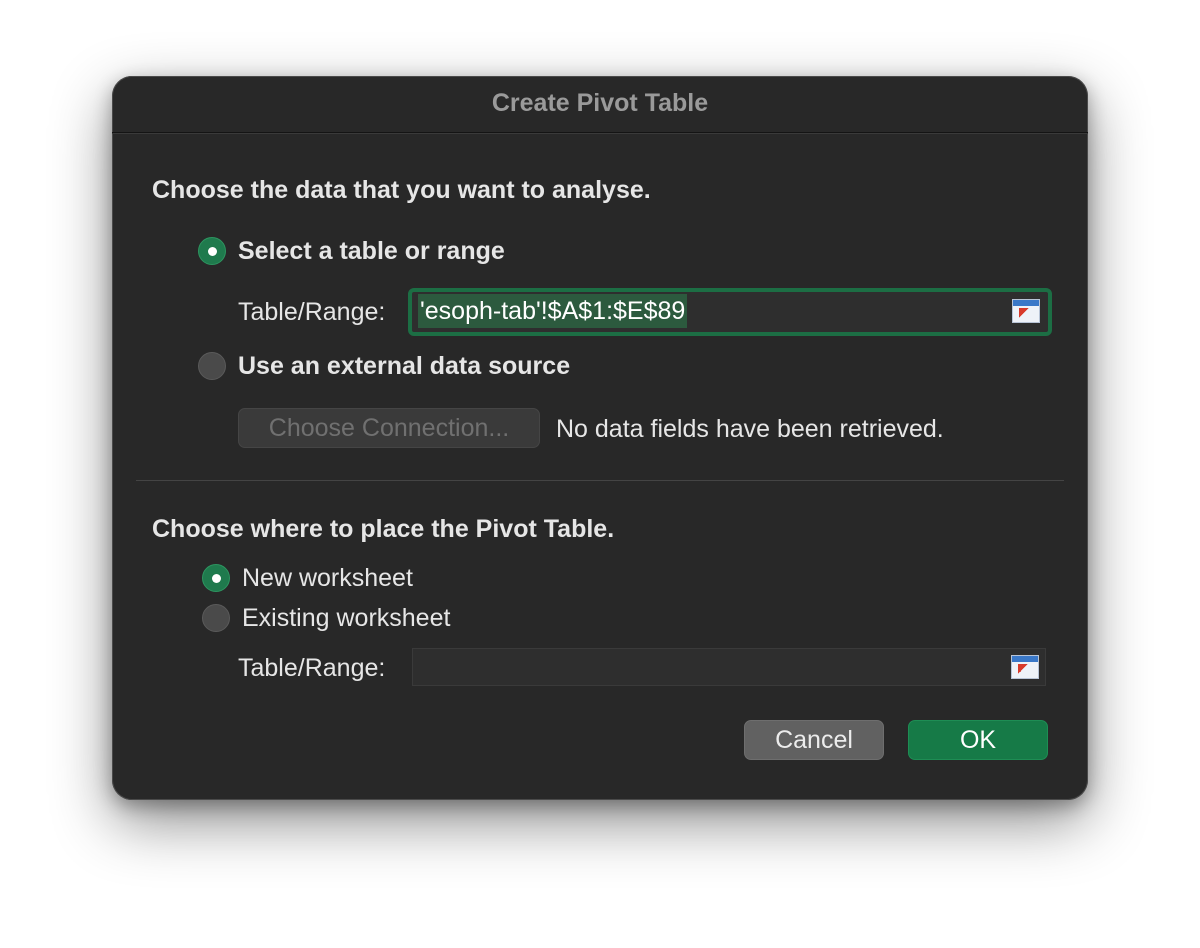 This screenshot has height=948, width=1200. I want to click on radio-new-worksheet, so click(216, 578).